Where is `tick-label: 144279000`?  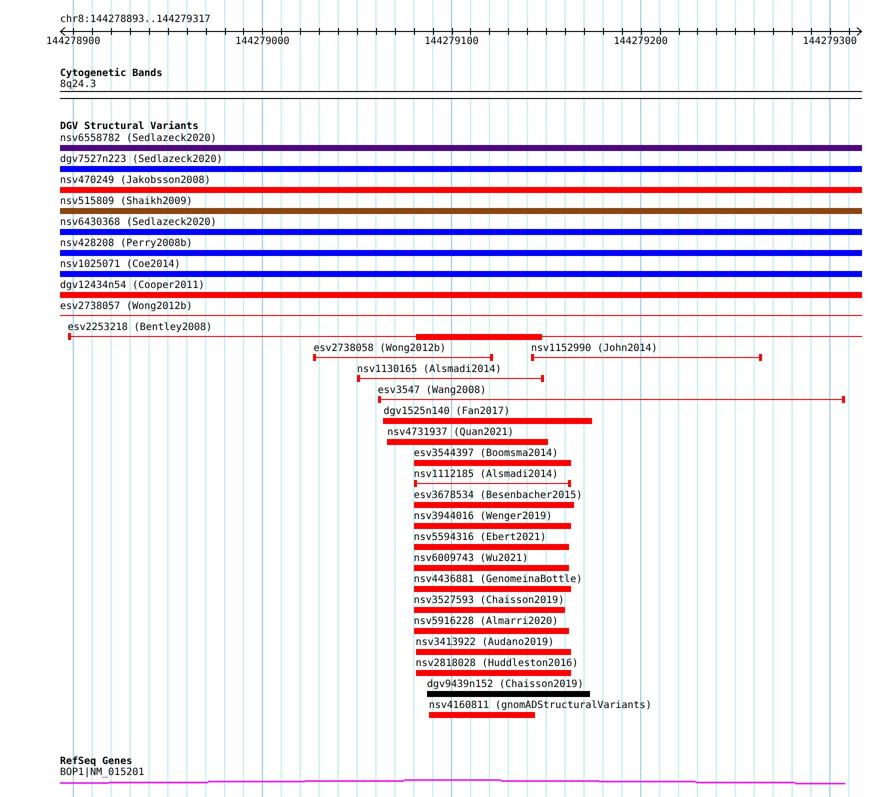 tick-label: 144279000 is located at coordinates (262, 41).